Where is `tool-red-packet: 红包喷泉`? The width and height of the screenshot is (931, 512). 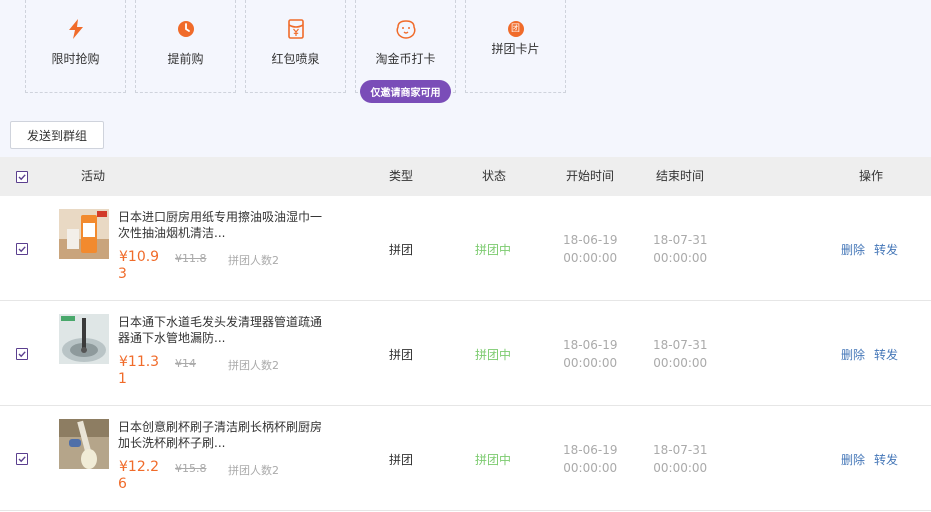
tool-red-packet: 红包喷泉 is located at coordinates (295, 46).